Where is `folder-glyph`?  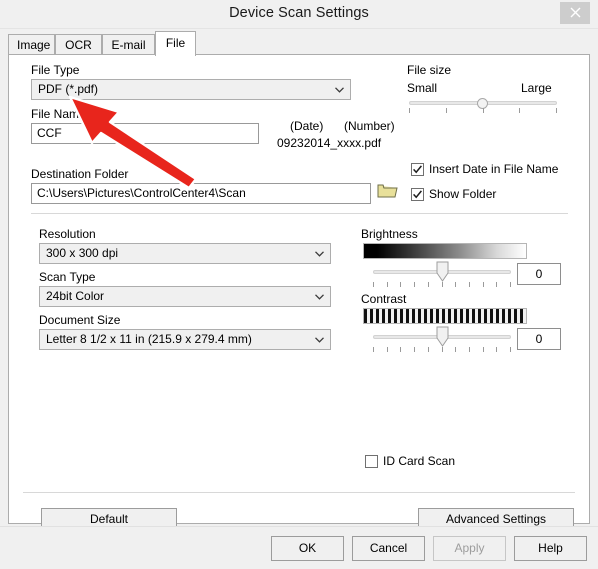
folder-glyph is located at coordinates (387, 191).